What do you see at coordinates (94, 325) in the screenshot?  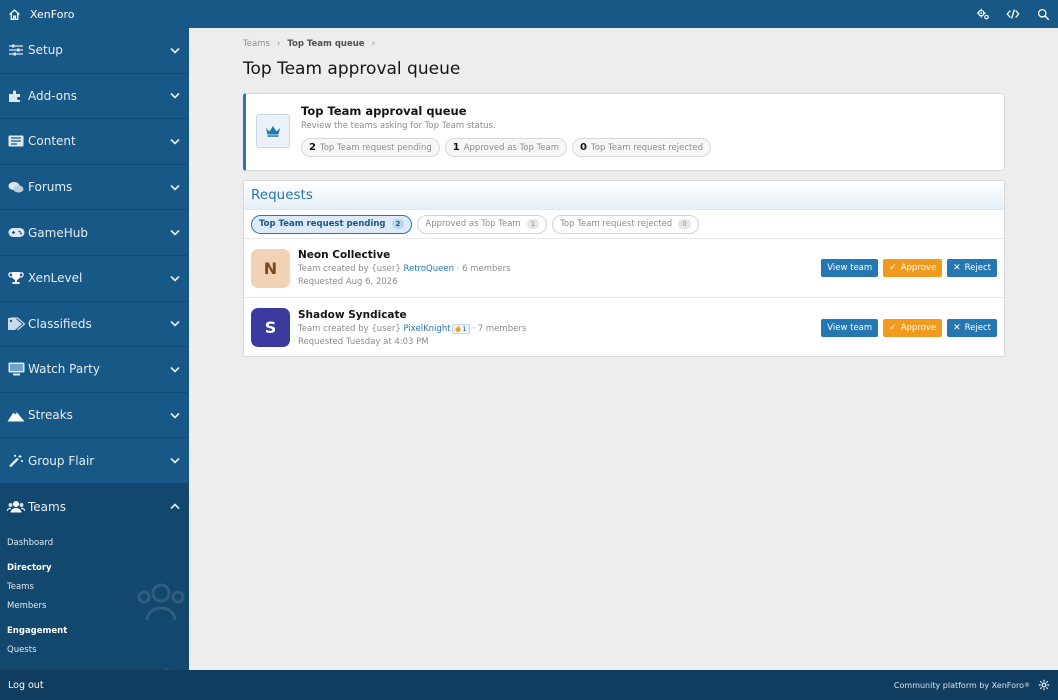 I see `sidebar-item-classifieds: Classifieds` at bounding box center [94, 325].